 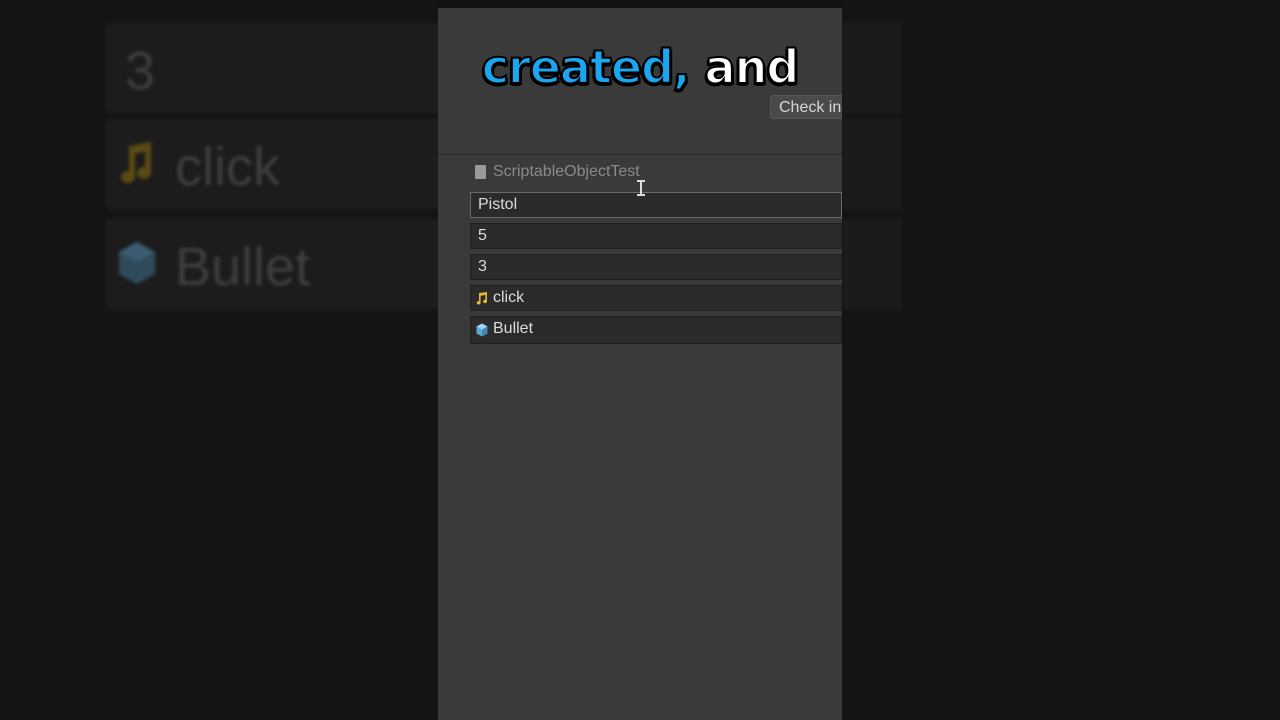 I want to click on prefab-field: Bullet, so click(x=656, y=330).